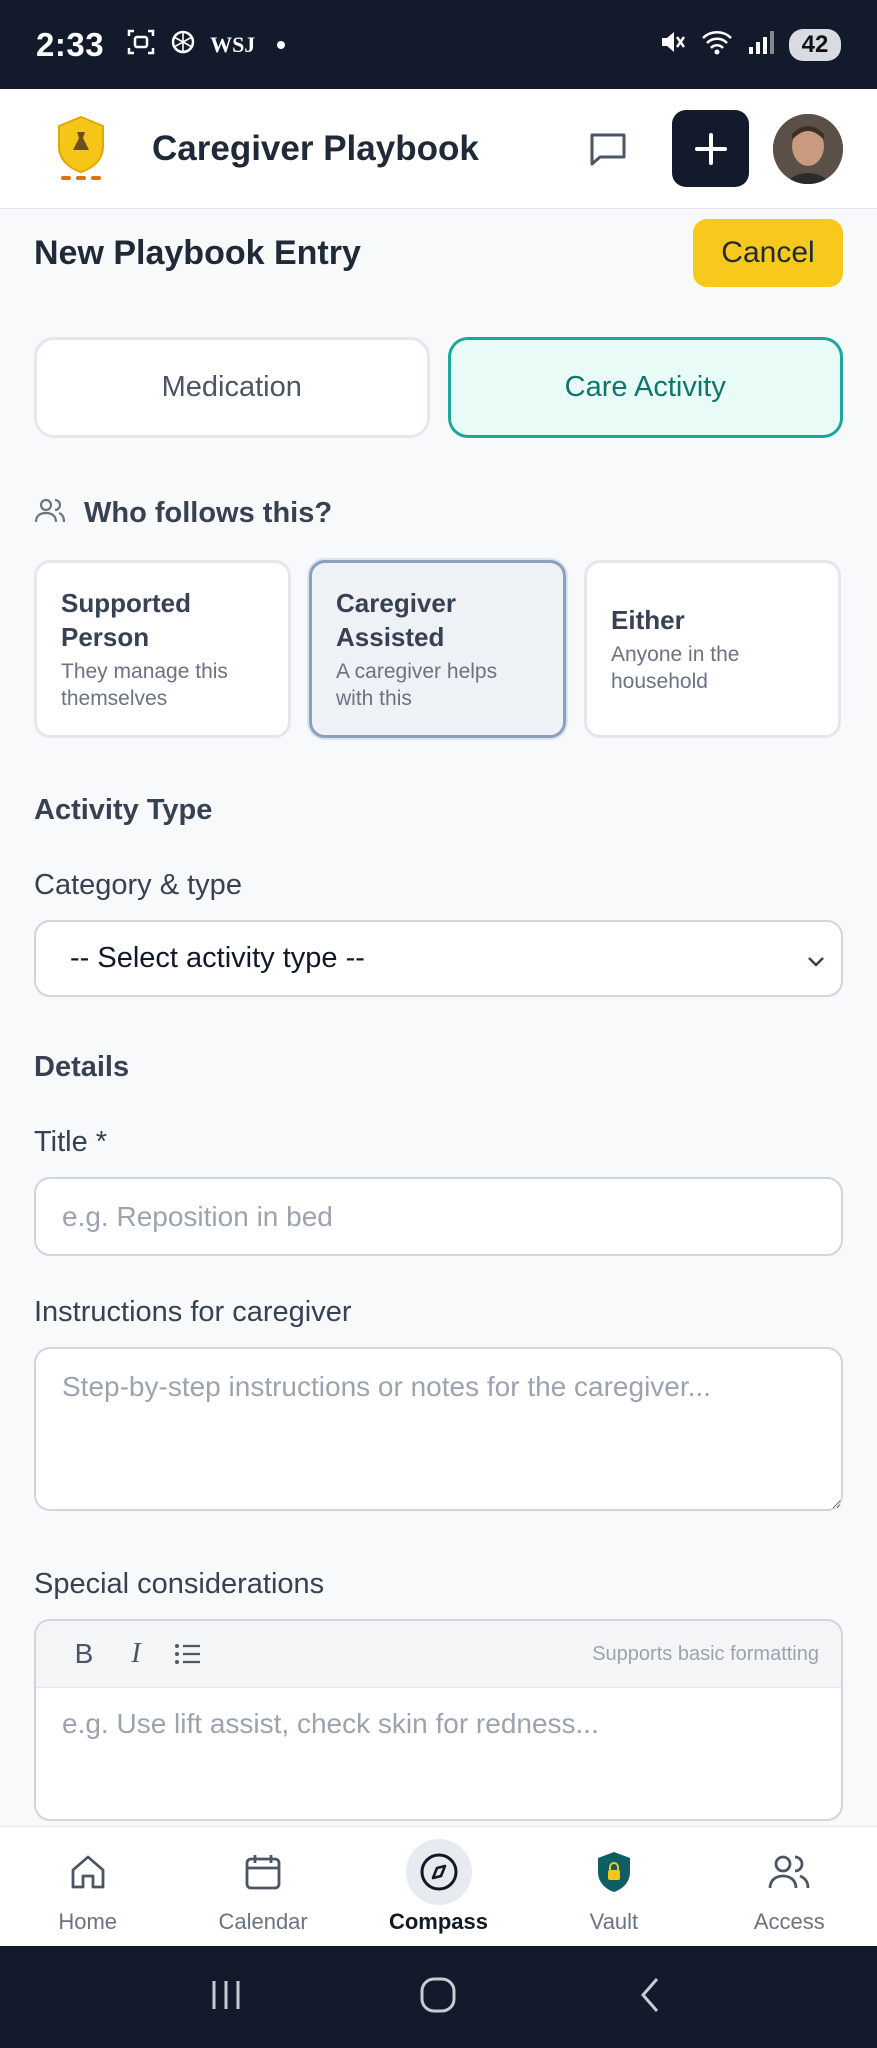 This screenshot has width=877, height=2048. I want to click on app-title: Caregiver Playbook, so click(315, 148).